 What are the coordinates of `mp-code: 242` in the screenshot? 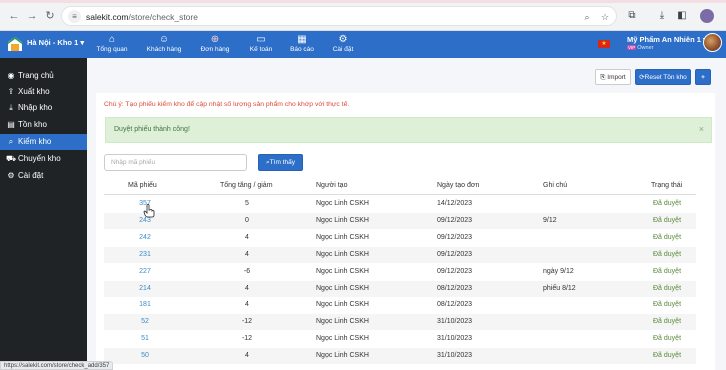 It's located at (145, 237).